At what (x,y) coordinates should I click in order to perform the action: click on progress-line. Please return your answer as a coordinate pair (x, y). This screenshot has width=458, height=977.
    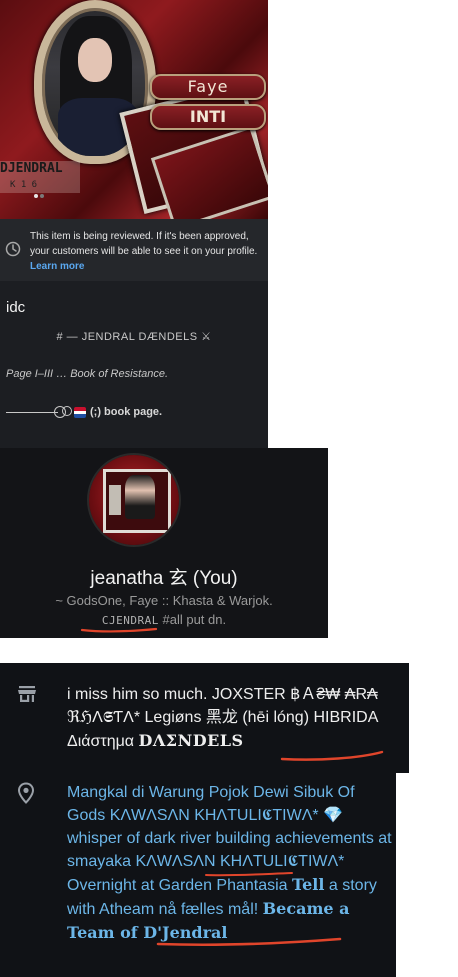
    Looking at the image, I should click on (32, 412).